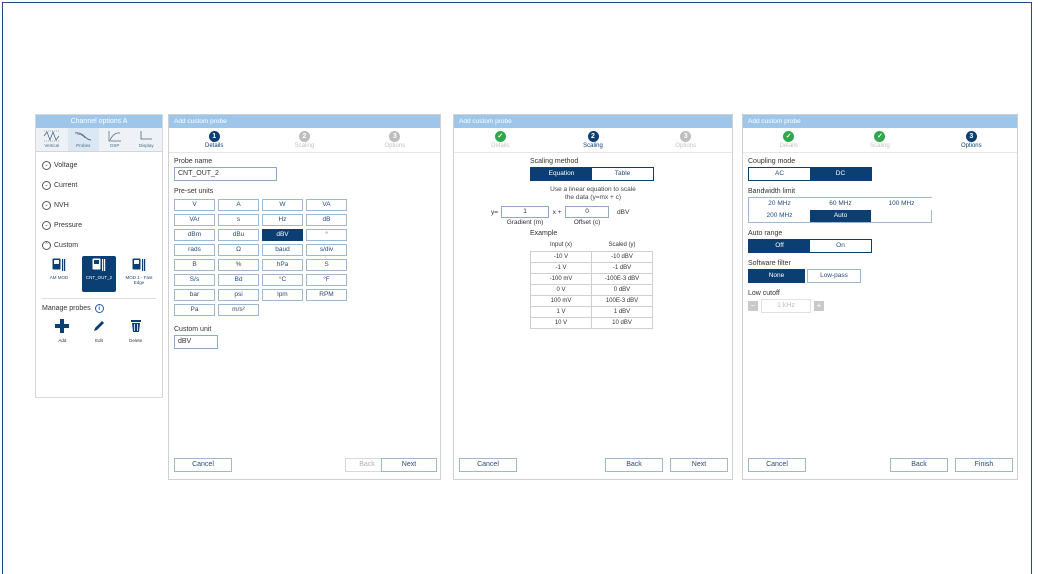 The image size is (1038, 574). I want to click on step-options: 3 Options, so click(395, 140).